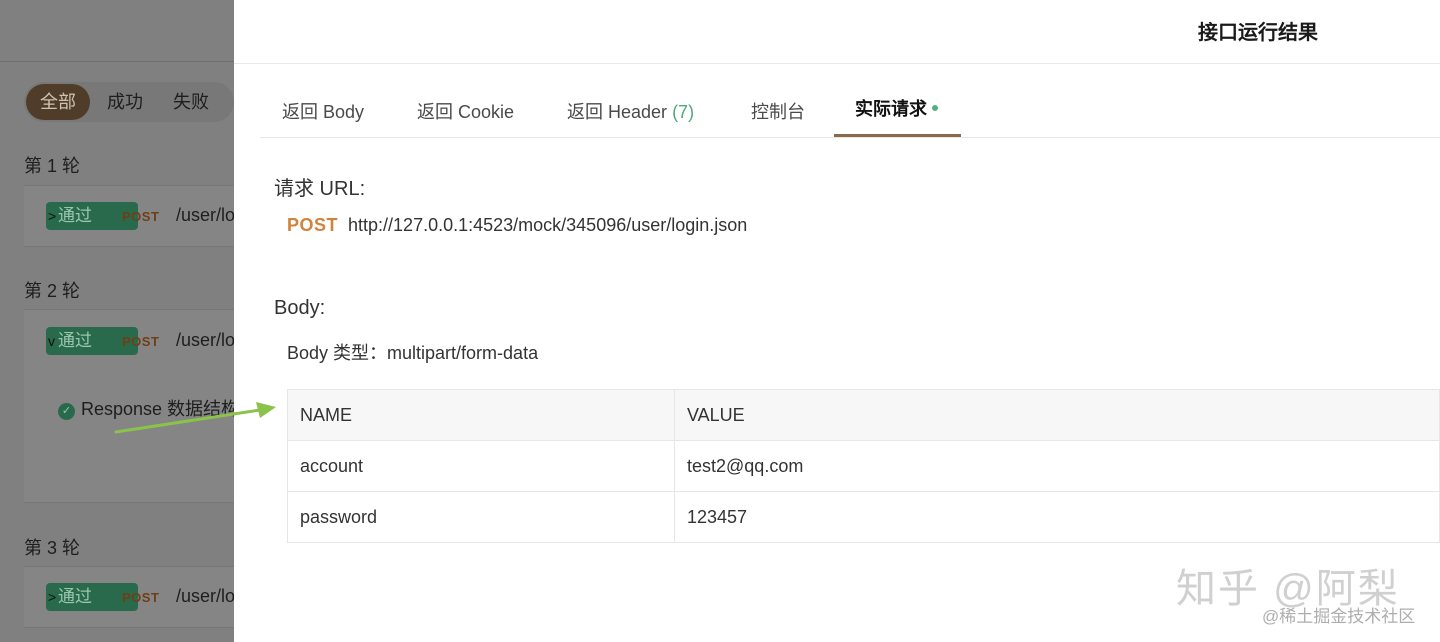 Image resolution: width=1440 pixels, height=642 pixels. I want to click on left-topbar, so click(117, 31).